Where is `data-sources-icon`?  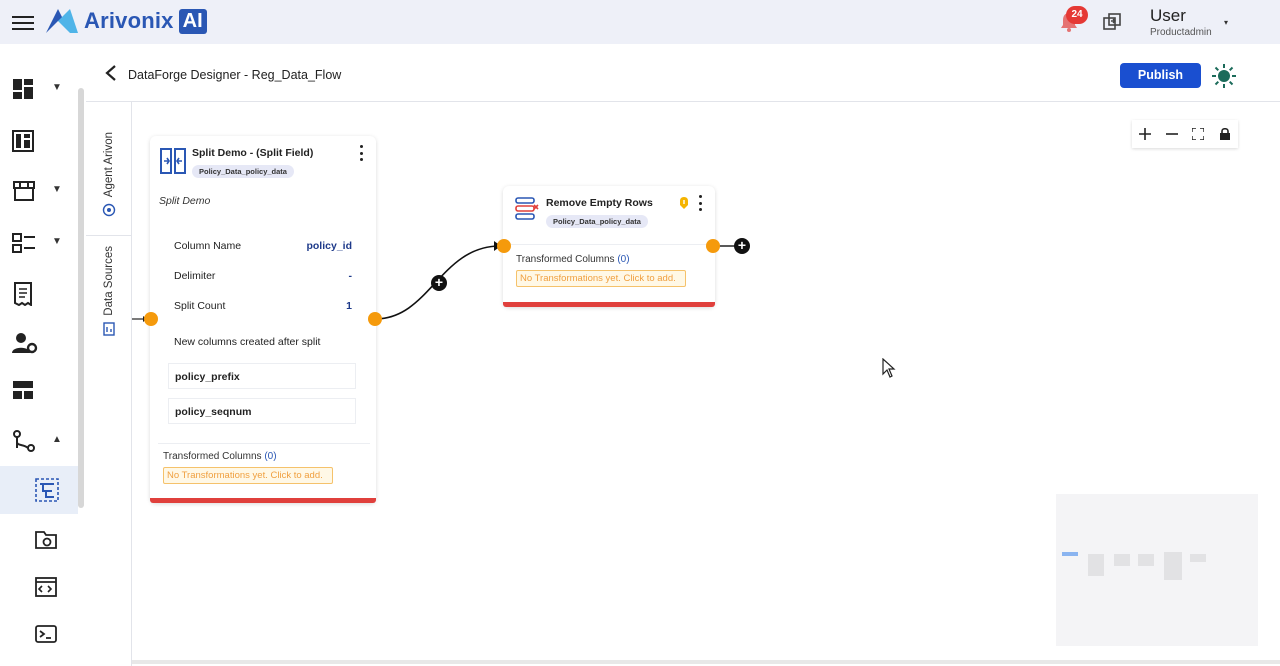 data-sources-icon is located at coordinates (109, 328).